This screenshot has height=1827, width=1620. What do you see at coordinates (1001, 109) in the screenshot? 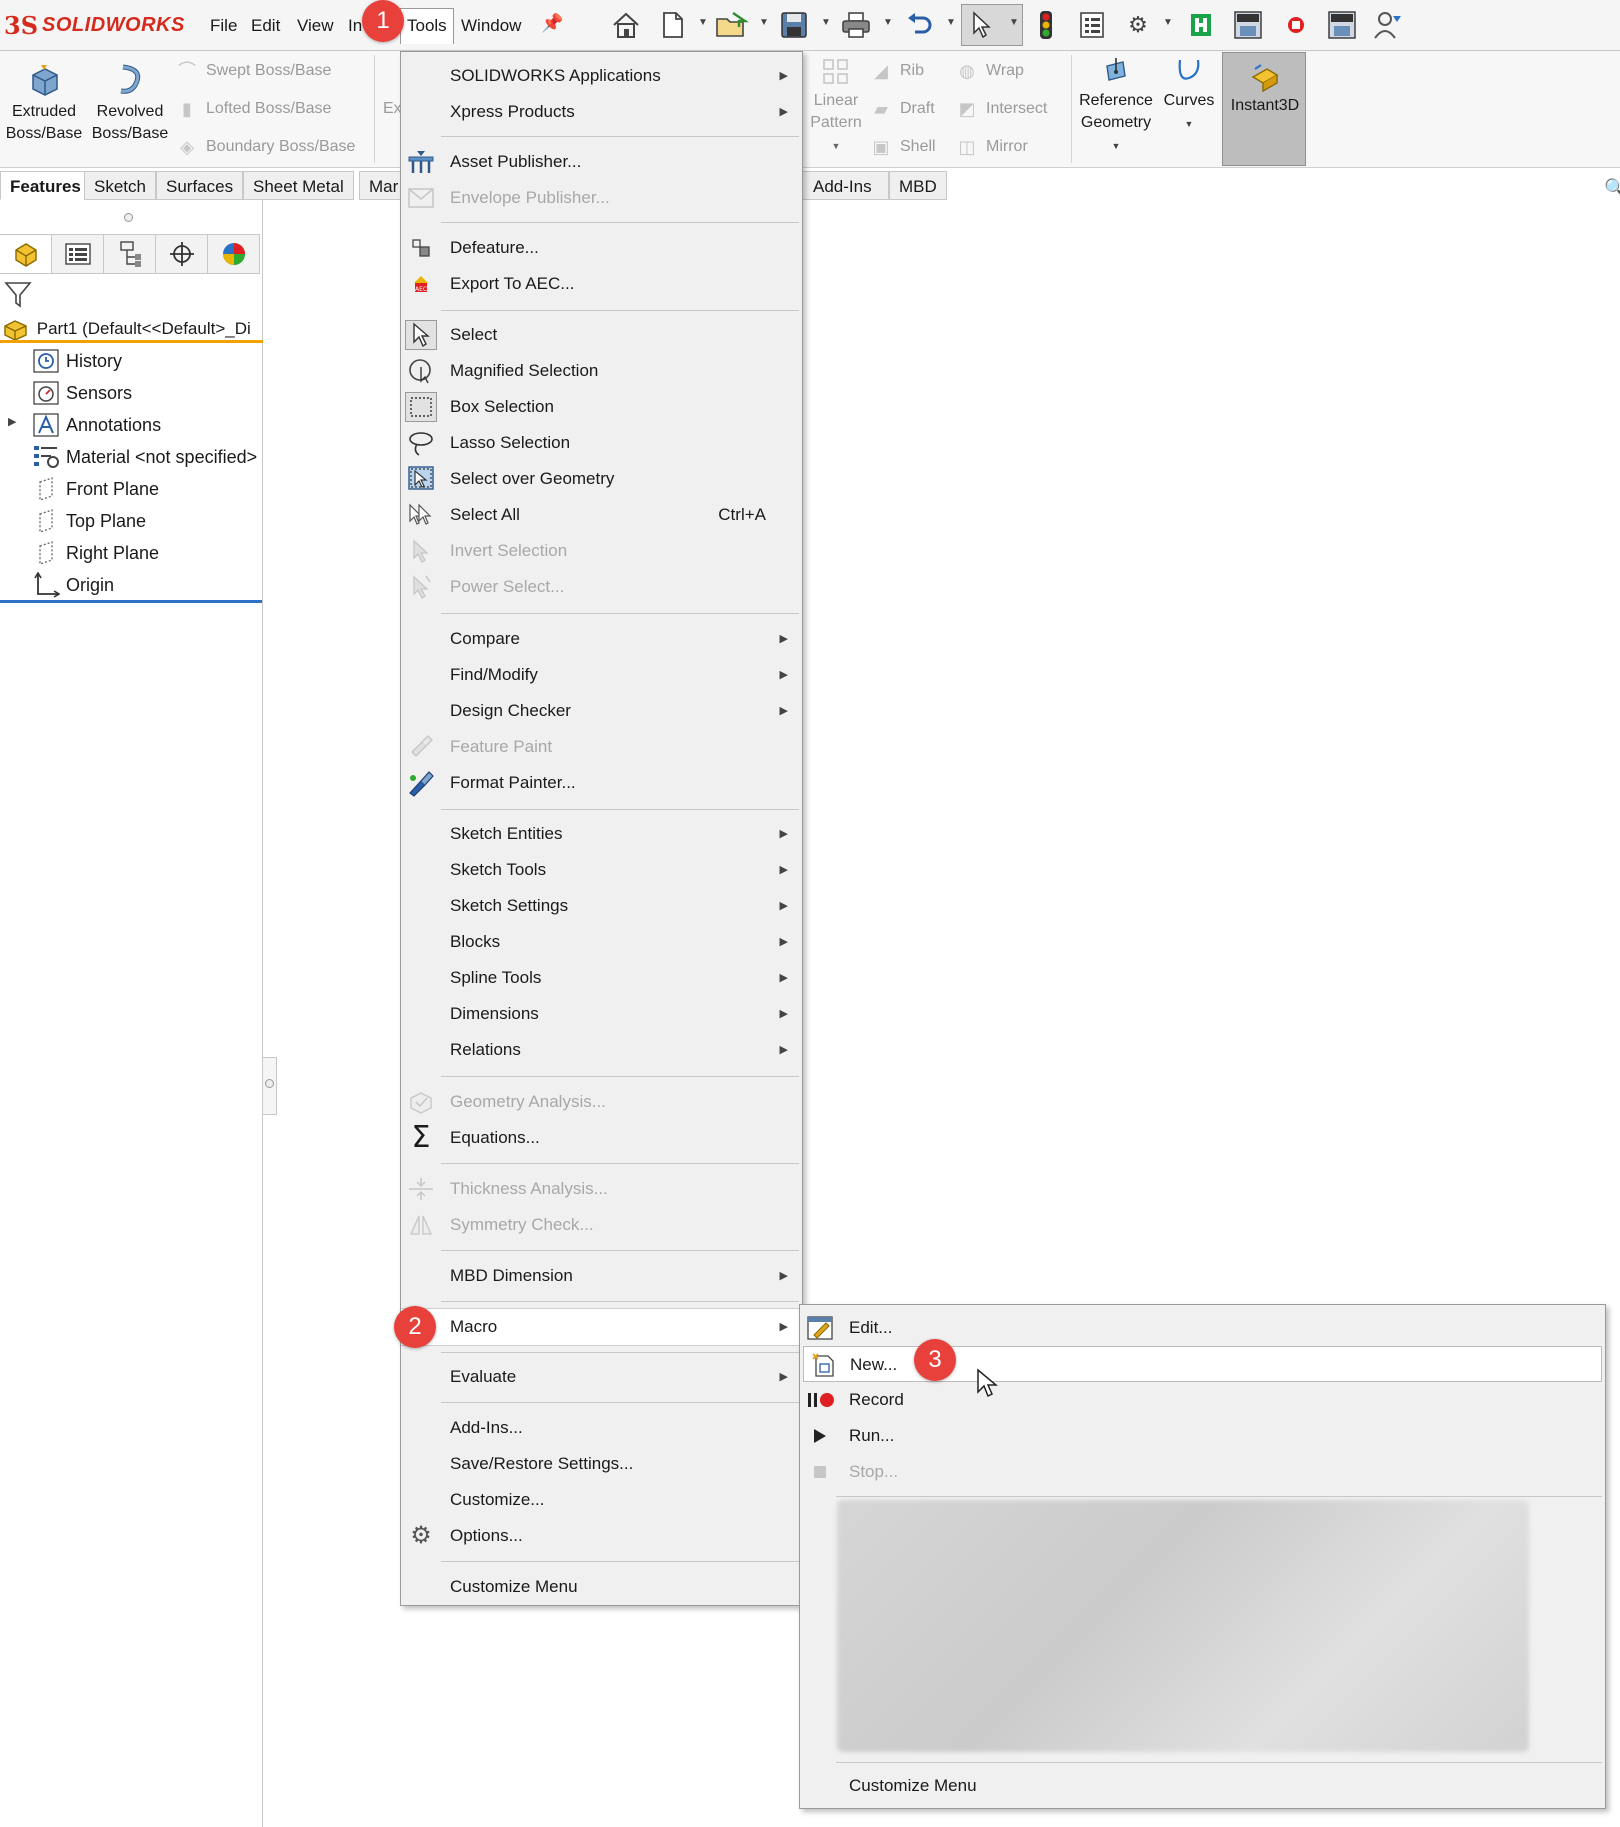
I see `intersect-button: ◩ Intersect` at bounding box center [1001, 109].